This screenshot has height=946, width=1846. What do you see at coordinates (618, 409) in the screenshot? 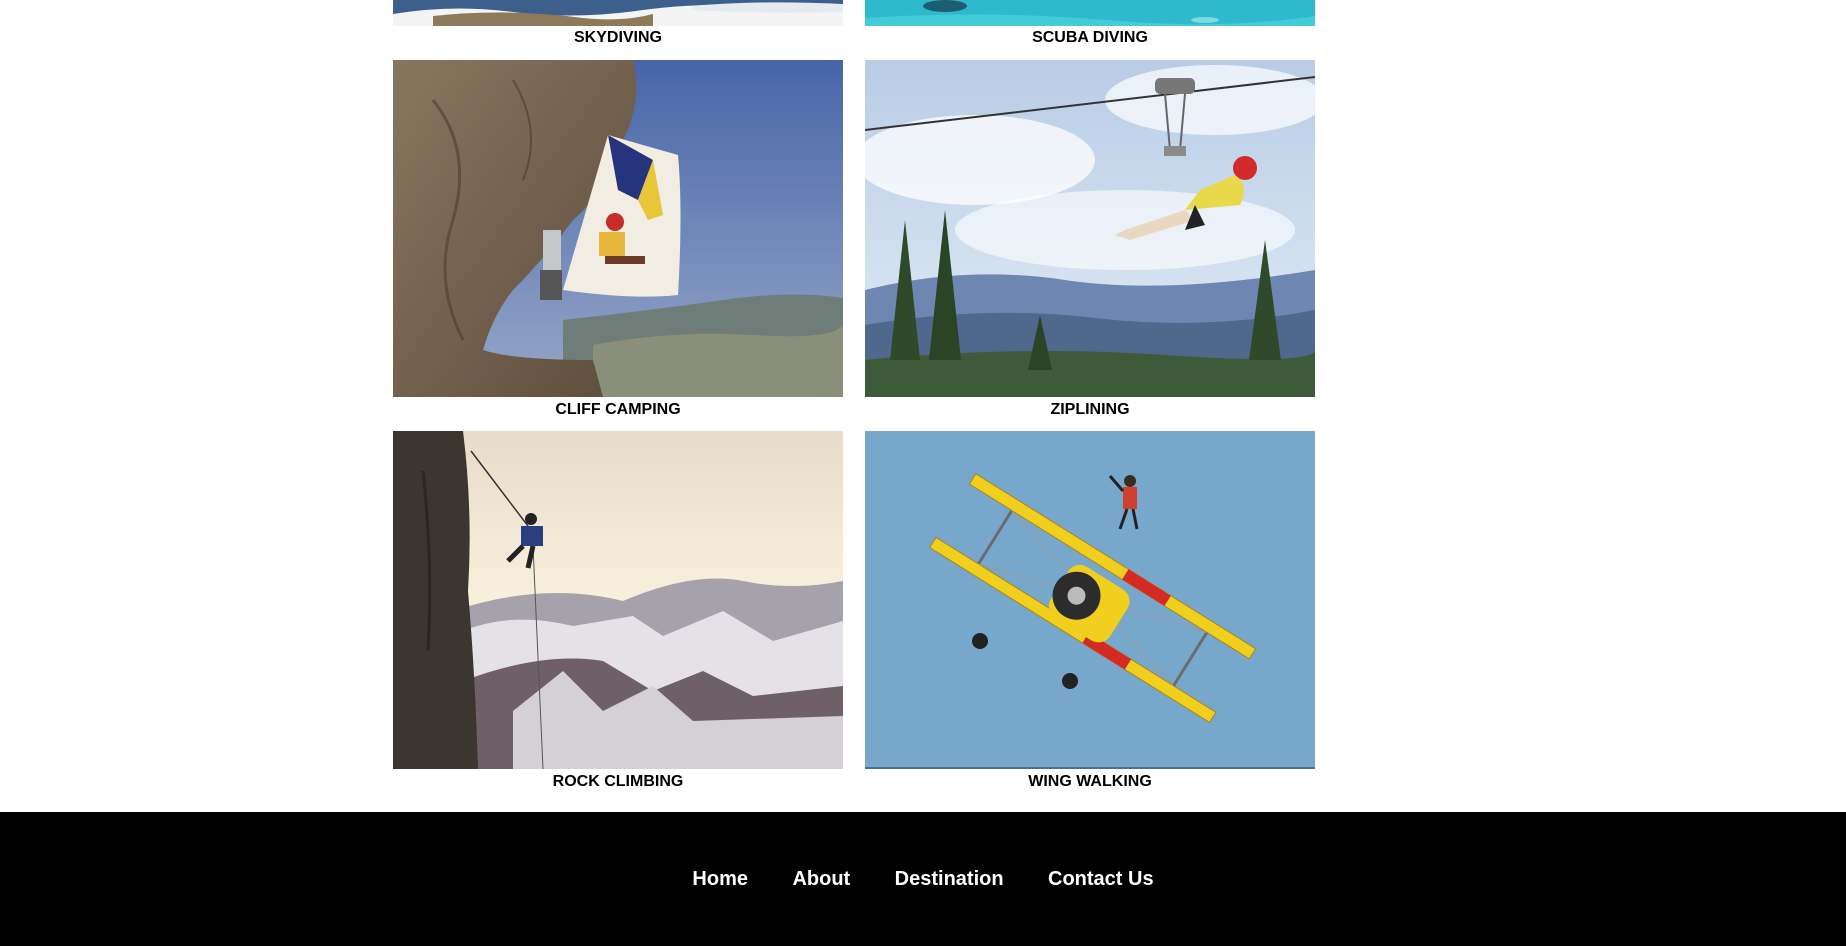
I see `cliff-camping-caption: CLIFF CAMPING` at bounding box center [618, 409].